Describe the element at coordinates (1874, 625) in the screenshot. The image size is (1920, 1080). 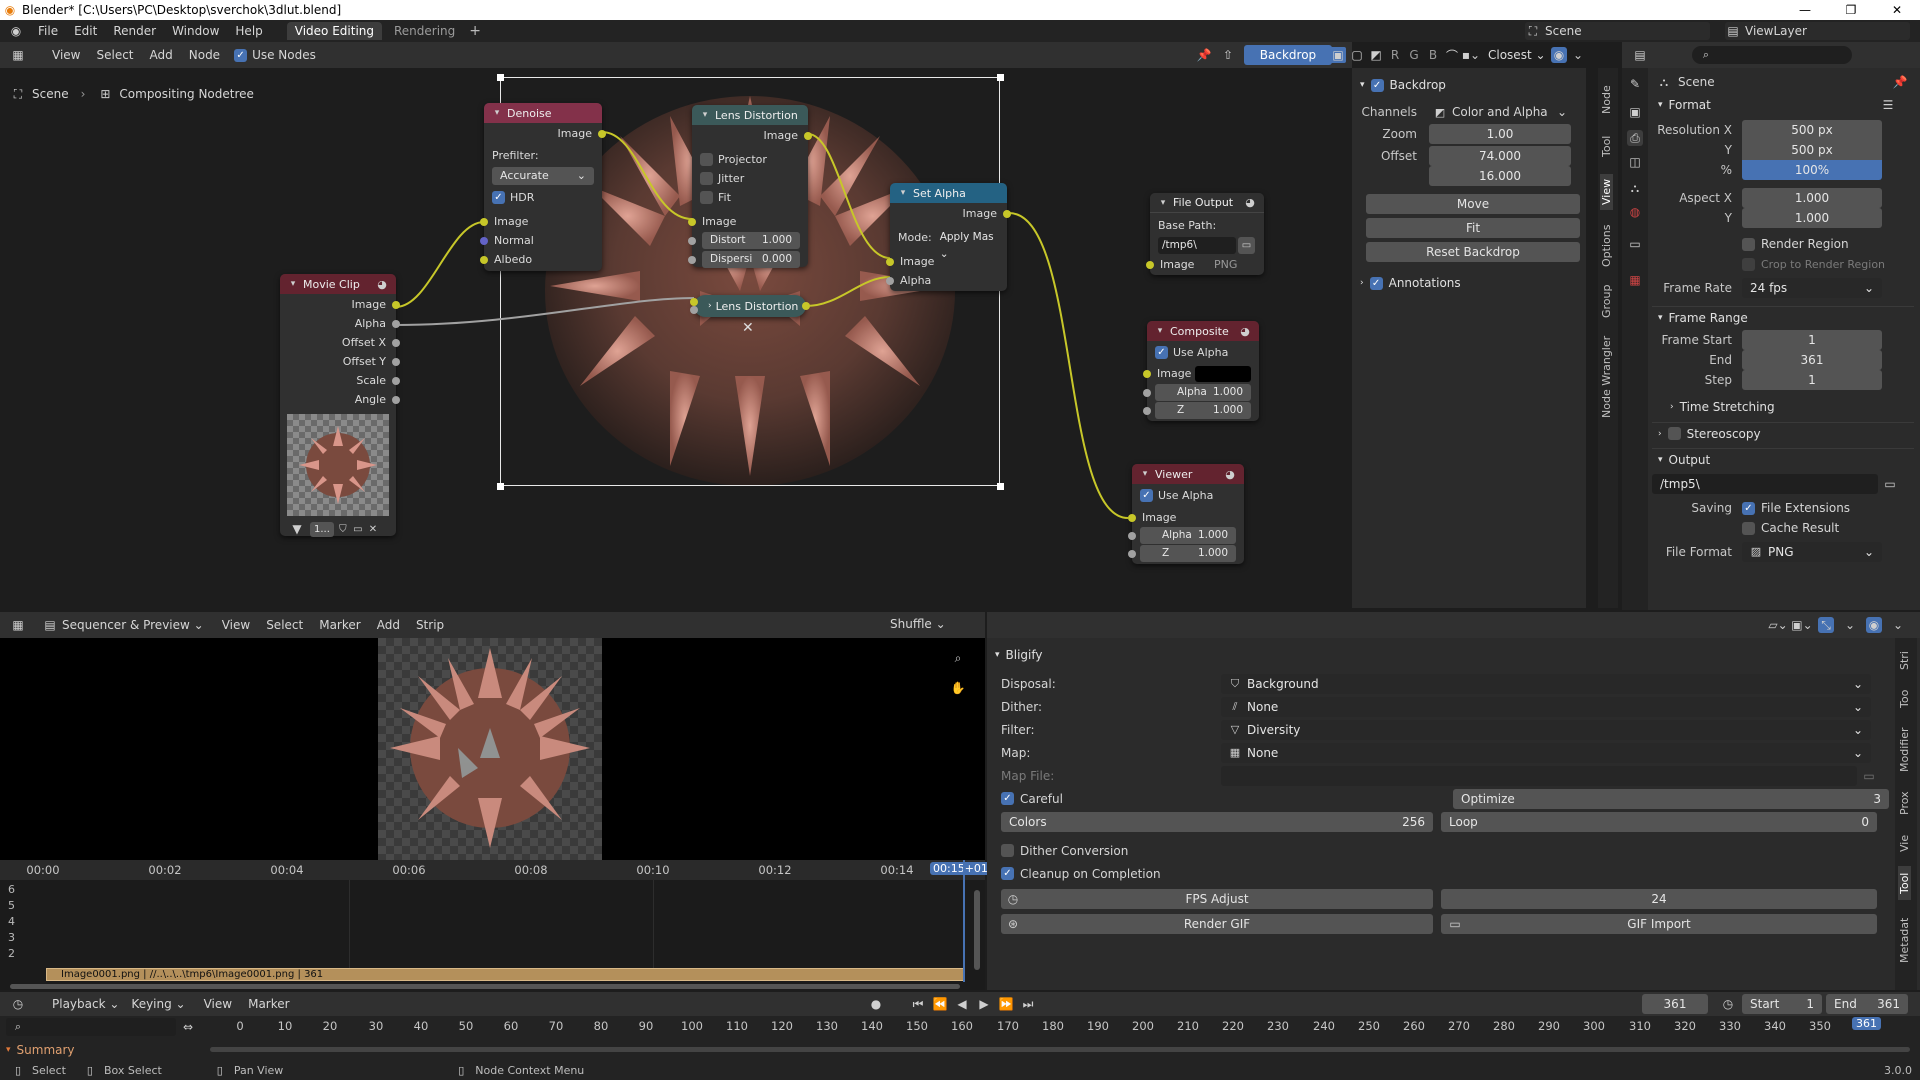
I see `overlays-icon: ◉` at that location.